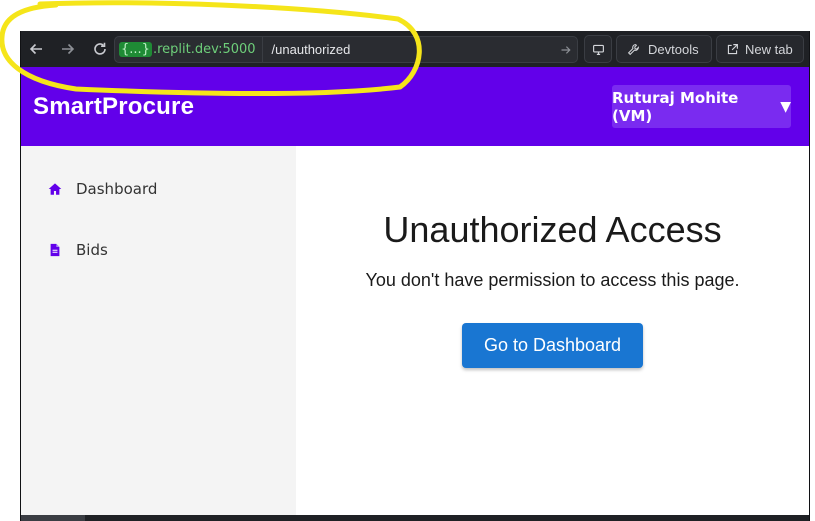 The height and width of the screenshot is (521, 815). I want to click on address-bar: {...} .replit.dev:5000 /unauthorized, so click(346, 49).